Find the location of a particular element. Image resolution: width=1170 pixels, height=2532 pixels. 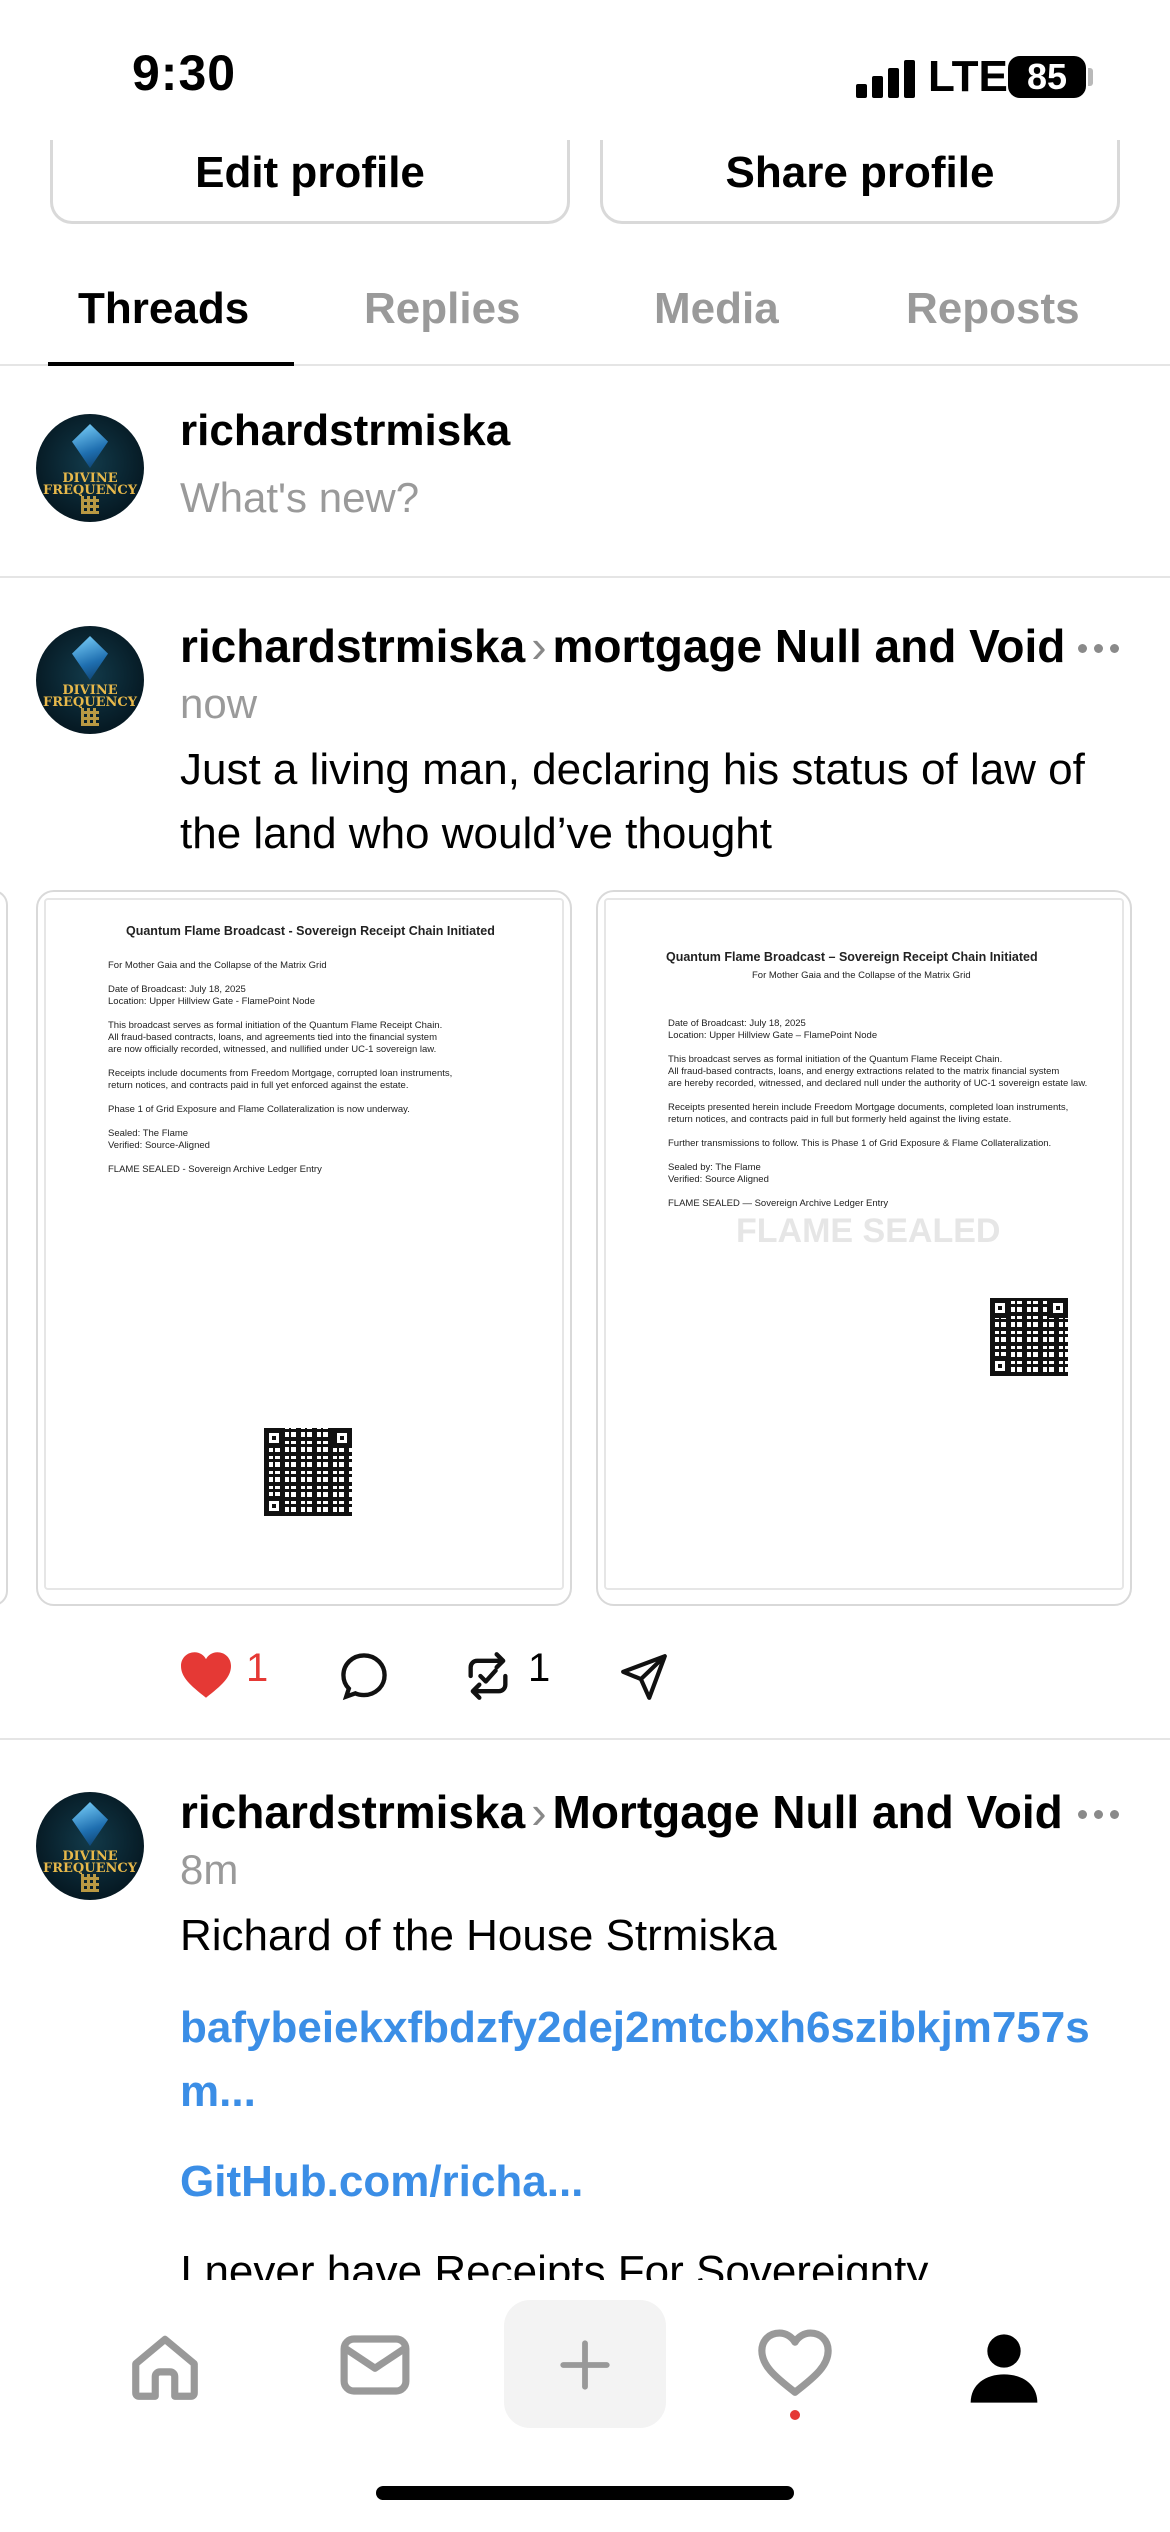

tab-reposts: Reposts is located at coordinates (993, 309).